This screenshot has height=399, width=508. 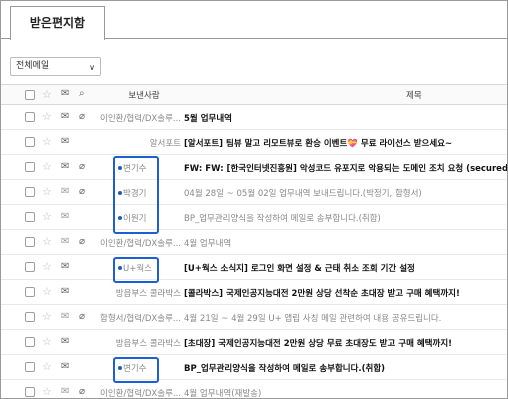 What do you see at coordinates (82, 94) in the screenshot?
I see `paperclip-icon: ⌕` at bounding box center [82, 94].